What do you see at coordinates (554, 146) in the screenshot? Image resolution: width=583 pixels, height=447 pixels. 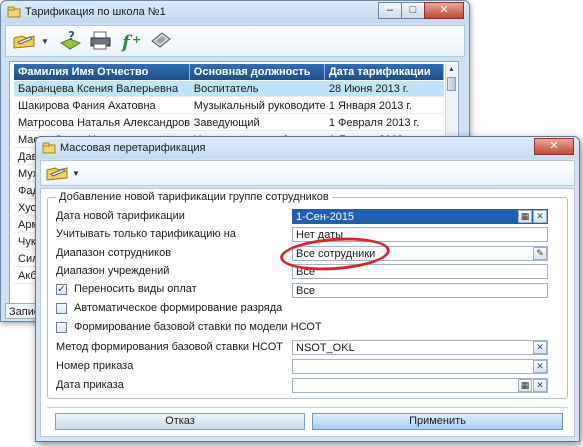 I see `dialog-close-button: ✕` at bounding box center [554, 146].